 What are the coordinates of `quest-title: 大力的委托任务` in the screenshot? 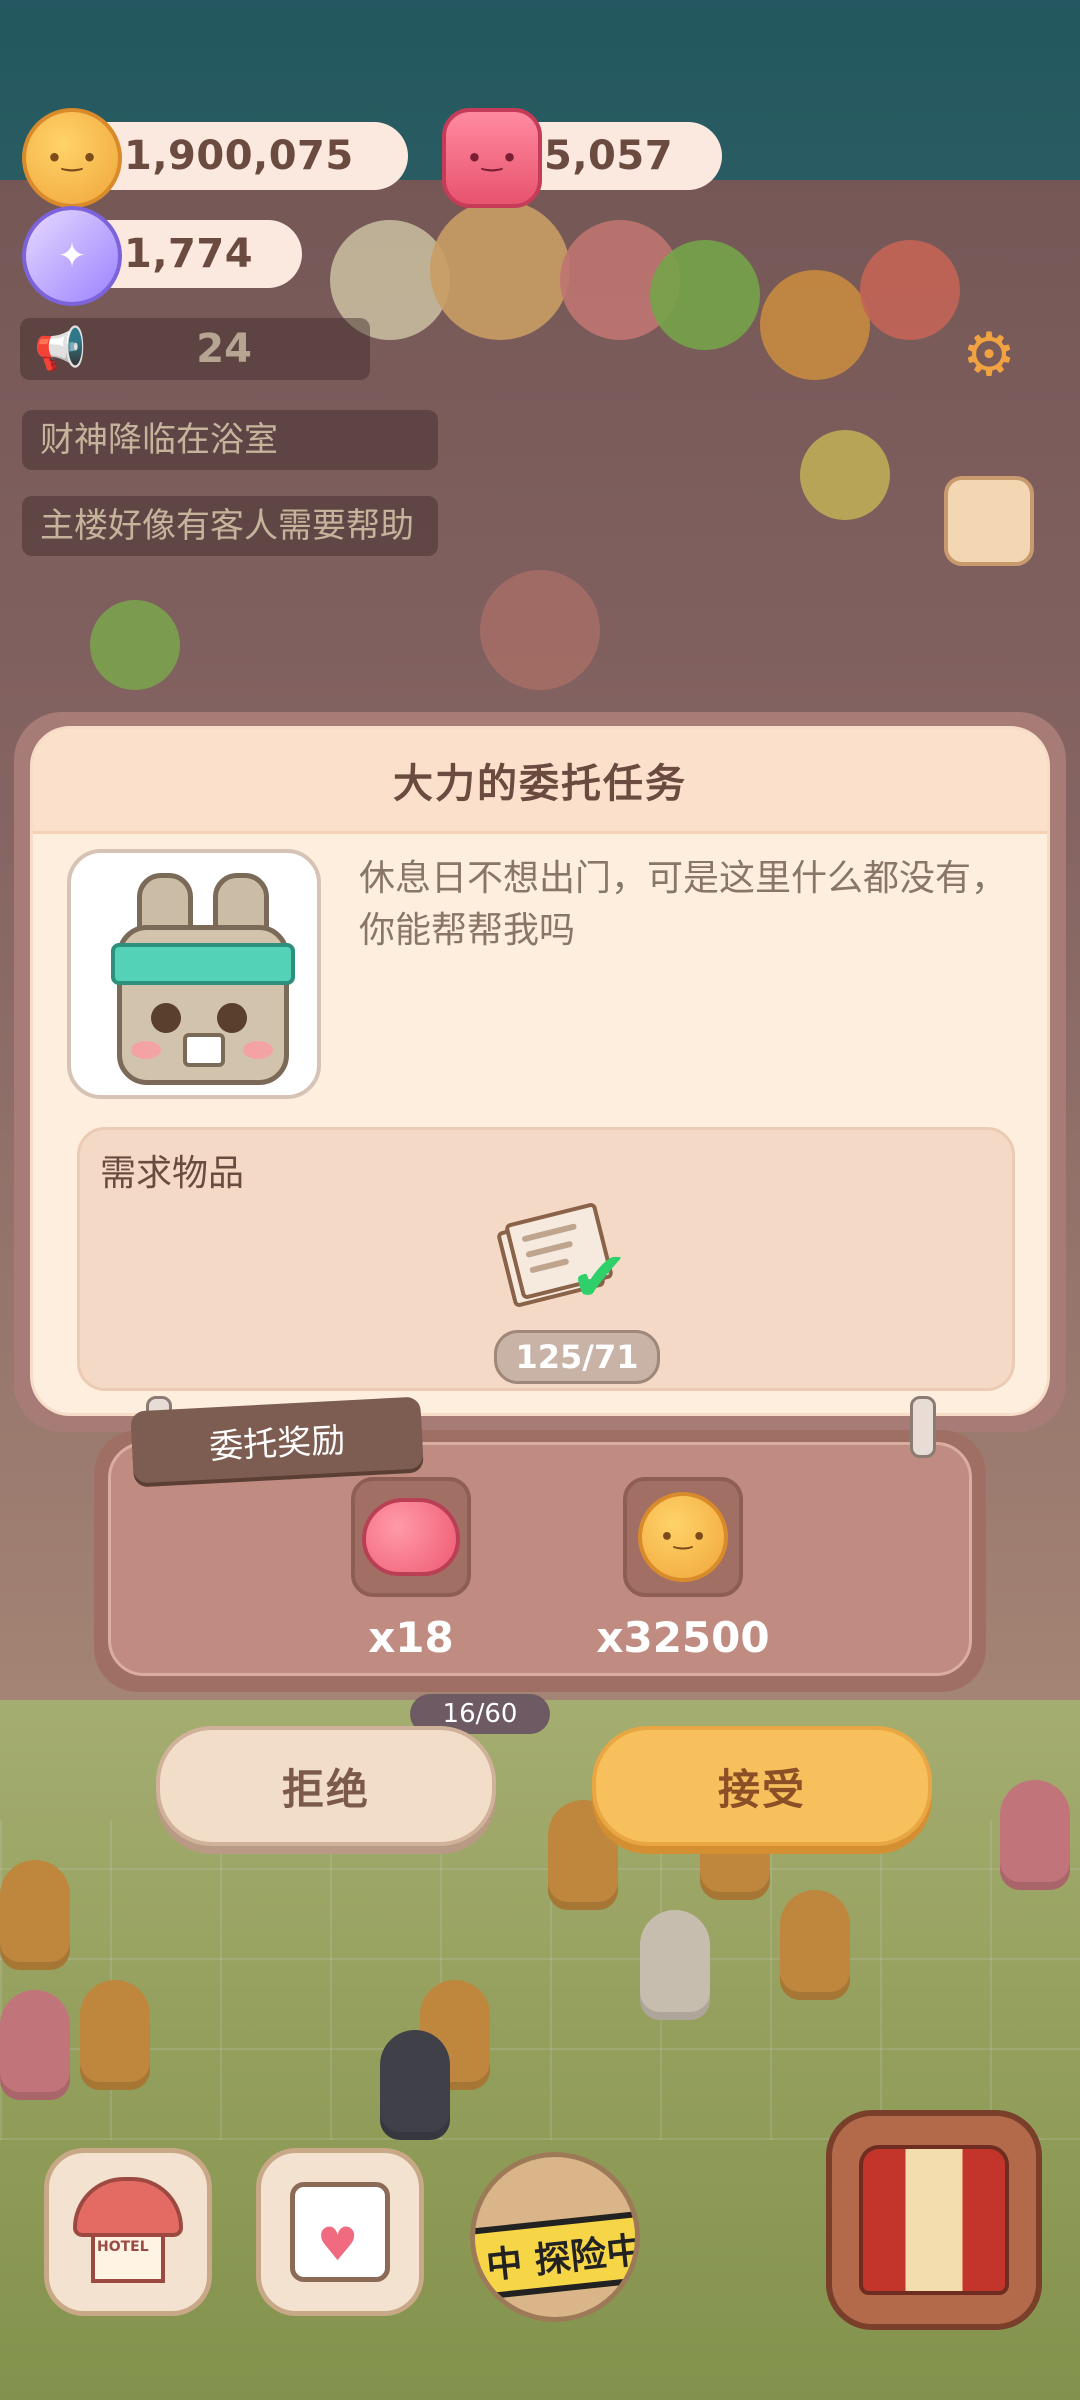 It's located at (540, 784).